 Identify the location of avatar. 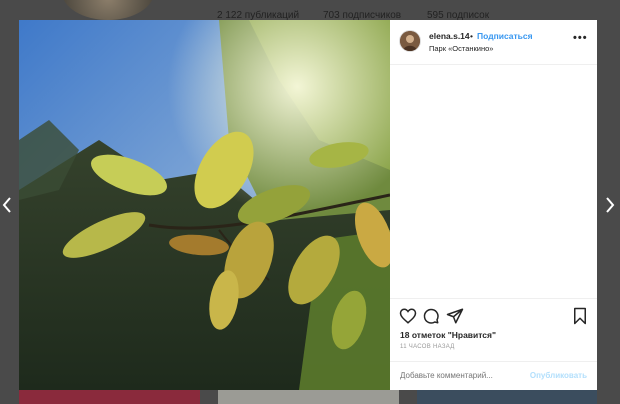
(410, 41).